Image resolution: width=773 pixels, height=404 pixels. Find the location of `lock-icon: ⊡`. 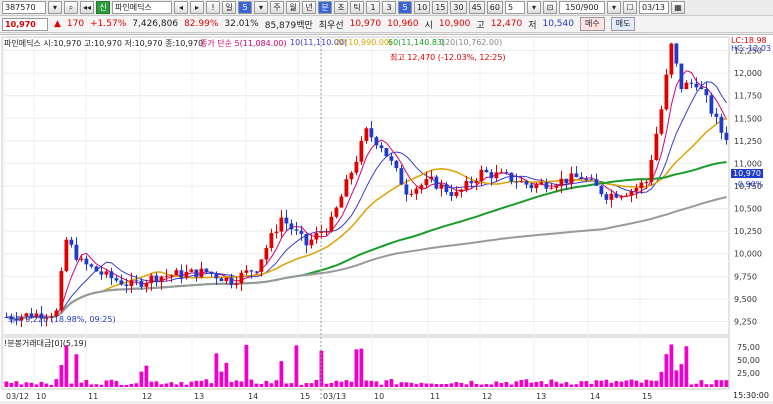

lock-icon: ⊡ is located at coordinates (549, 7).